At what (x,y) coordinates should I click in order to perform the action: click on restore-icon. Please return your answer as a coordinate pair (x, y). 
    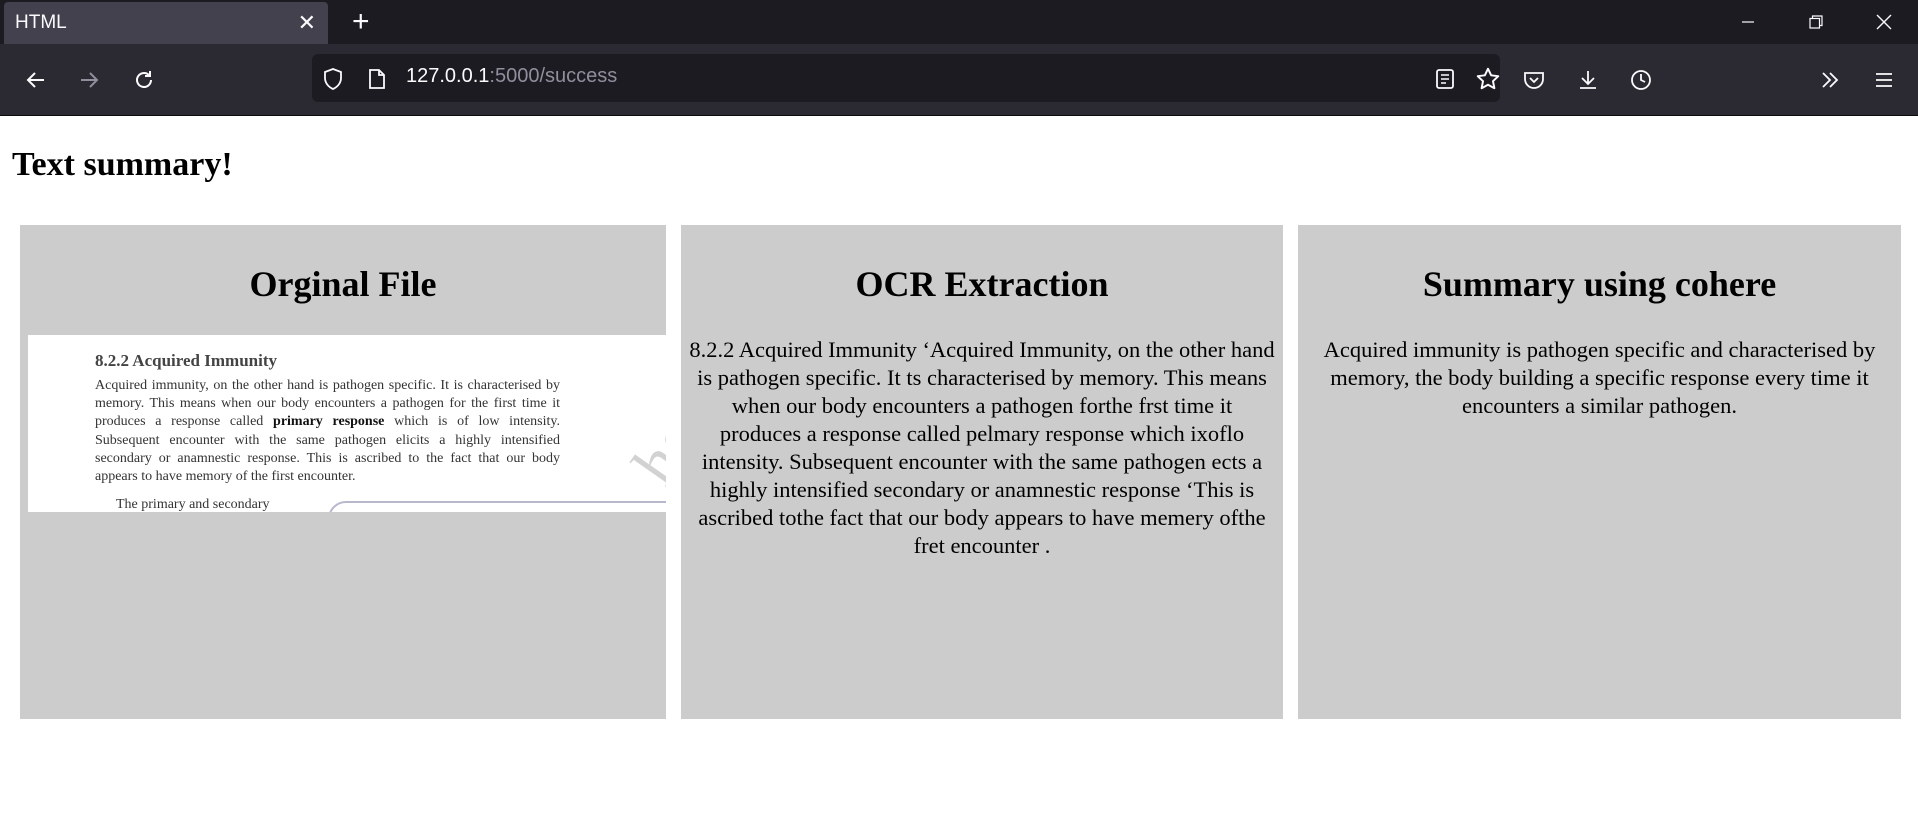
    Looking at the image, I should click on (1816, 22).